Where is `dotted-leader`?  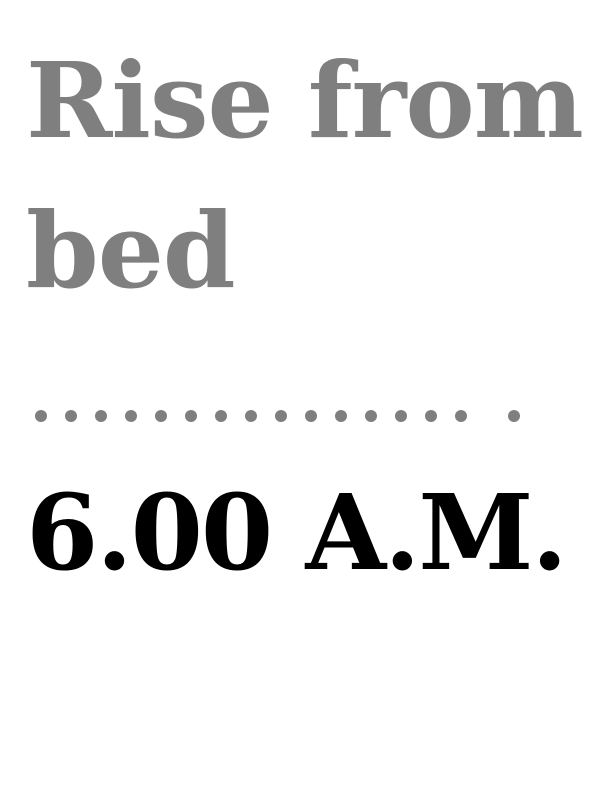
dotted-leader is located at coordinates (277, 416).